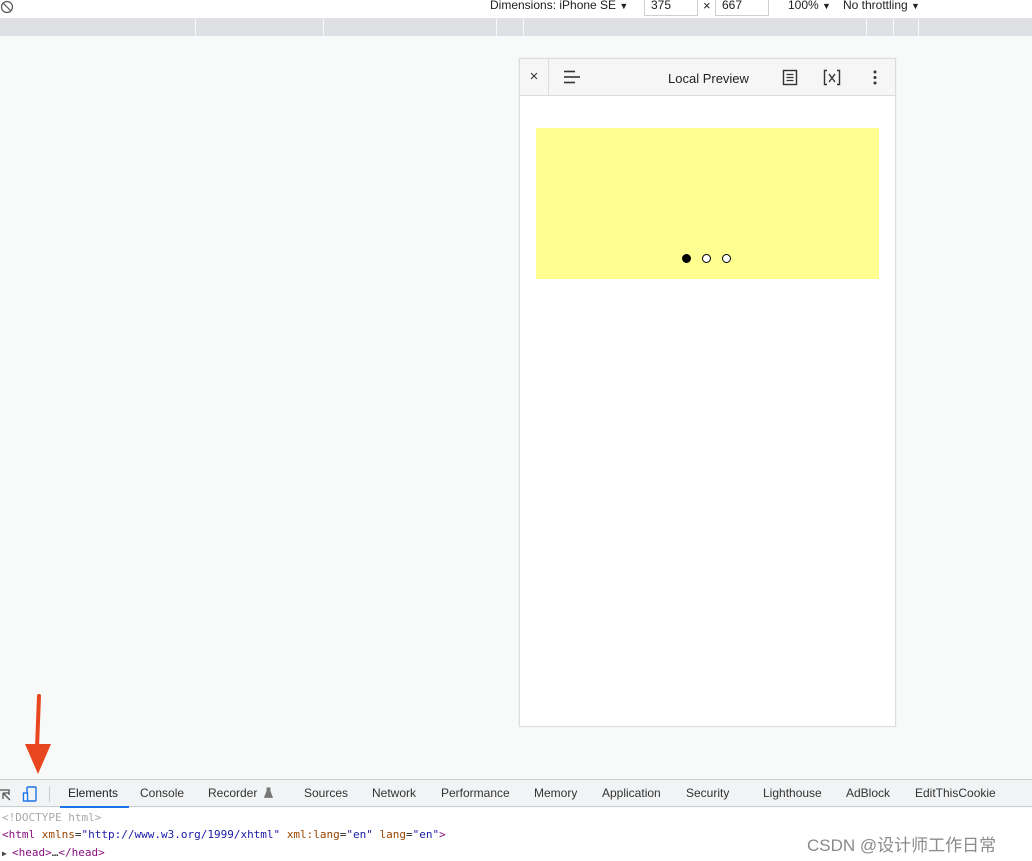 Image resolution: width=1032 pixels, height=861 pixels. I want to click on attr-lang: lang, so click(393, 834).